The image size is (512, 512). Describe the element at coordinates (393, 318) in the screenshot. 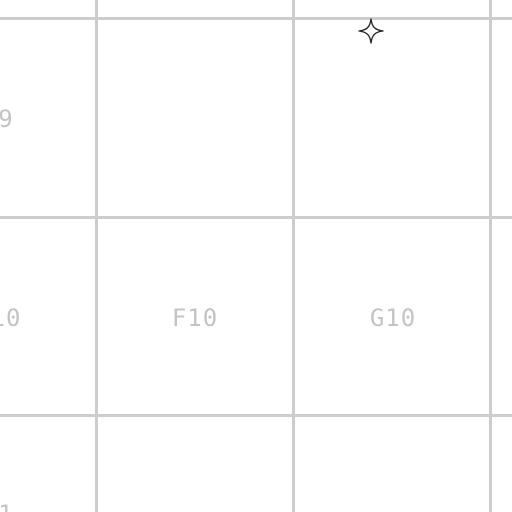

I see `grid-cell-label: G10` at that location.